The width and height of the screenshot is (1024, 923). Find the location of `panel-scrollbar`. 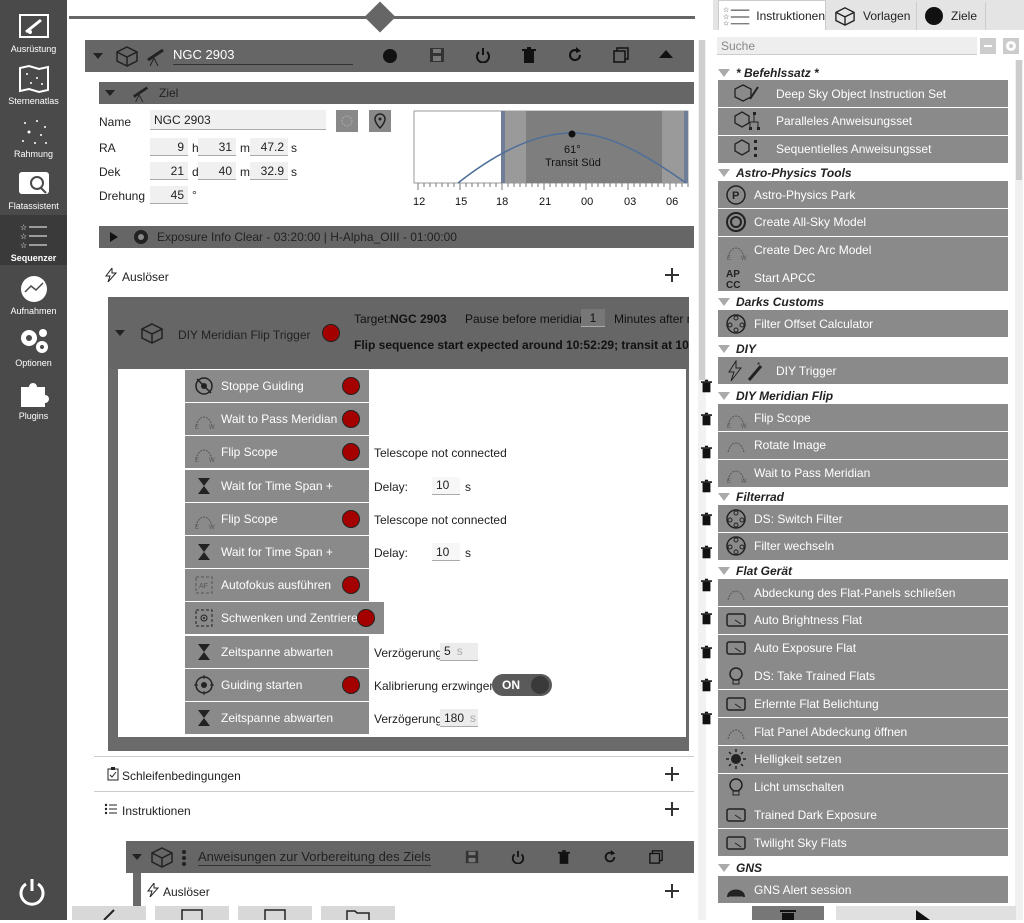

panel-scrollbar is located at coordinates (1019, 490).